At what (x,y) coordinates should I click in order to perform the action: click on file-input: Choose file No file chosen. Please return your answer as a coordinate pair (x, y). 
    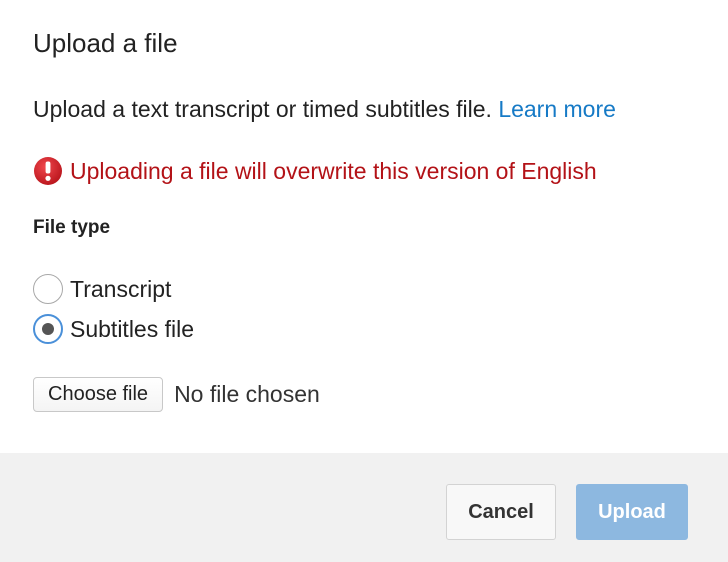
    Looking at the image, I should click on (176, 394).